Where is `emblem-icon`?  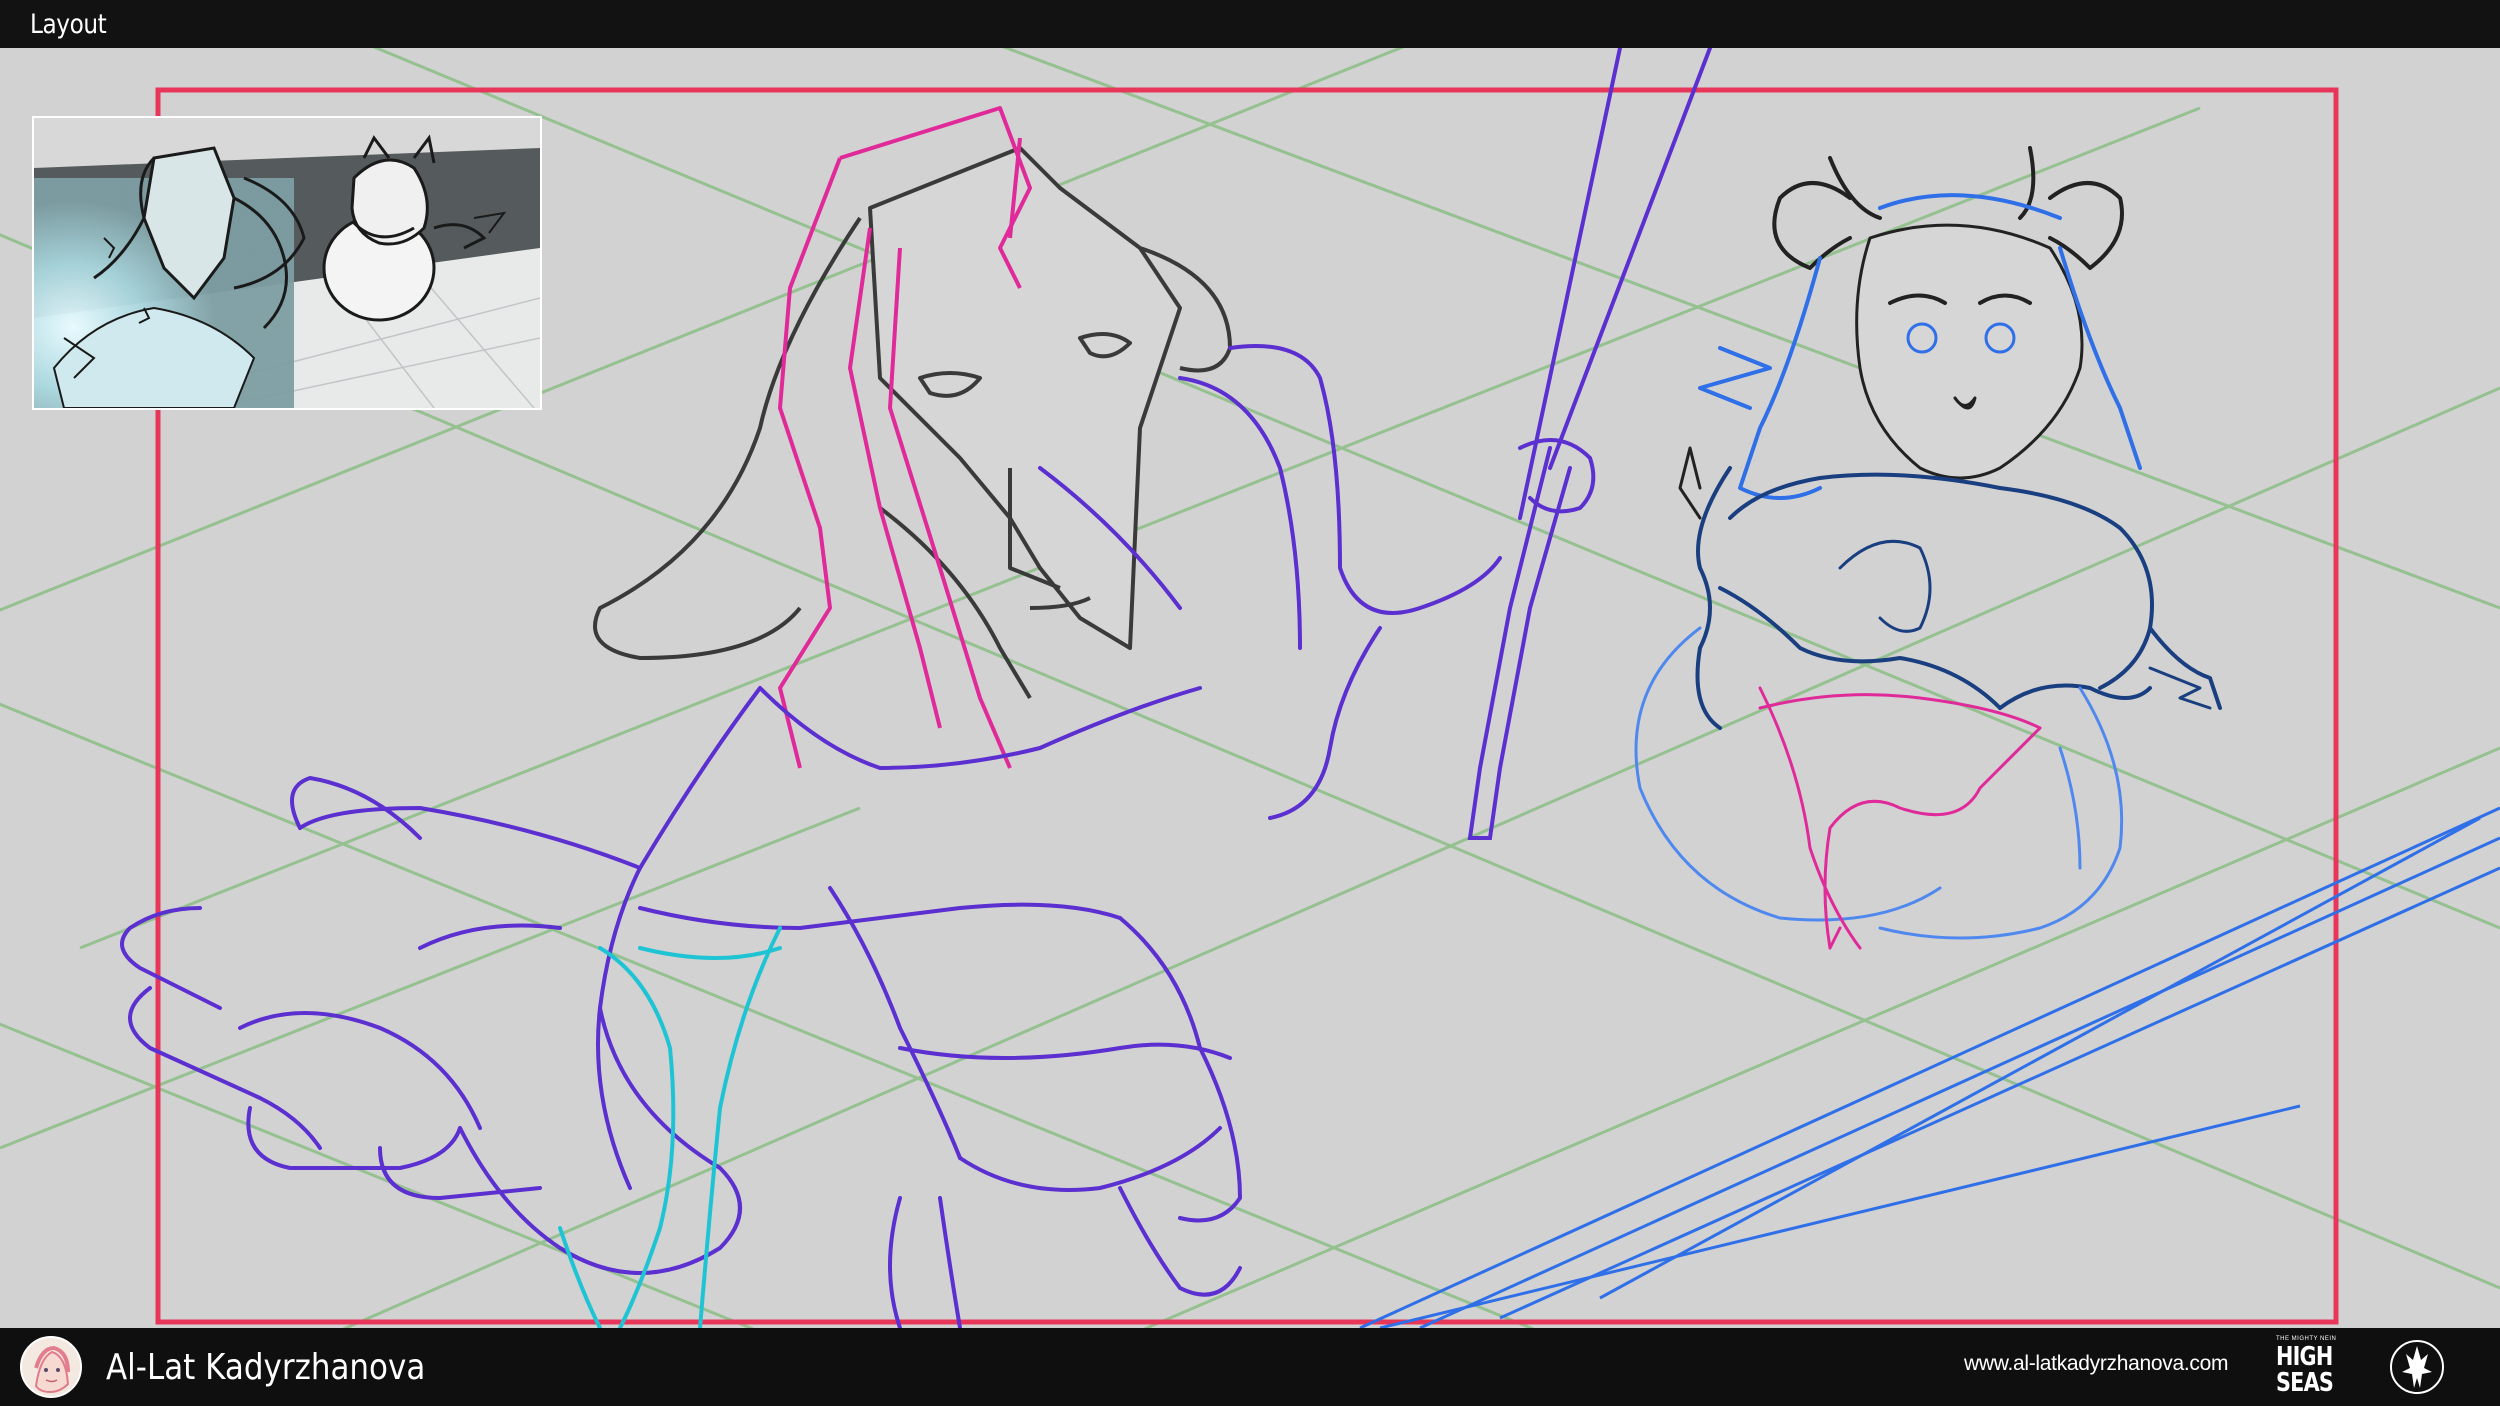
emblem-icon is located at coordinates (2417, 1367).